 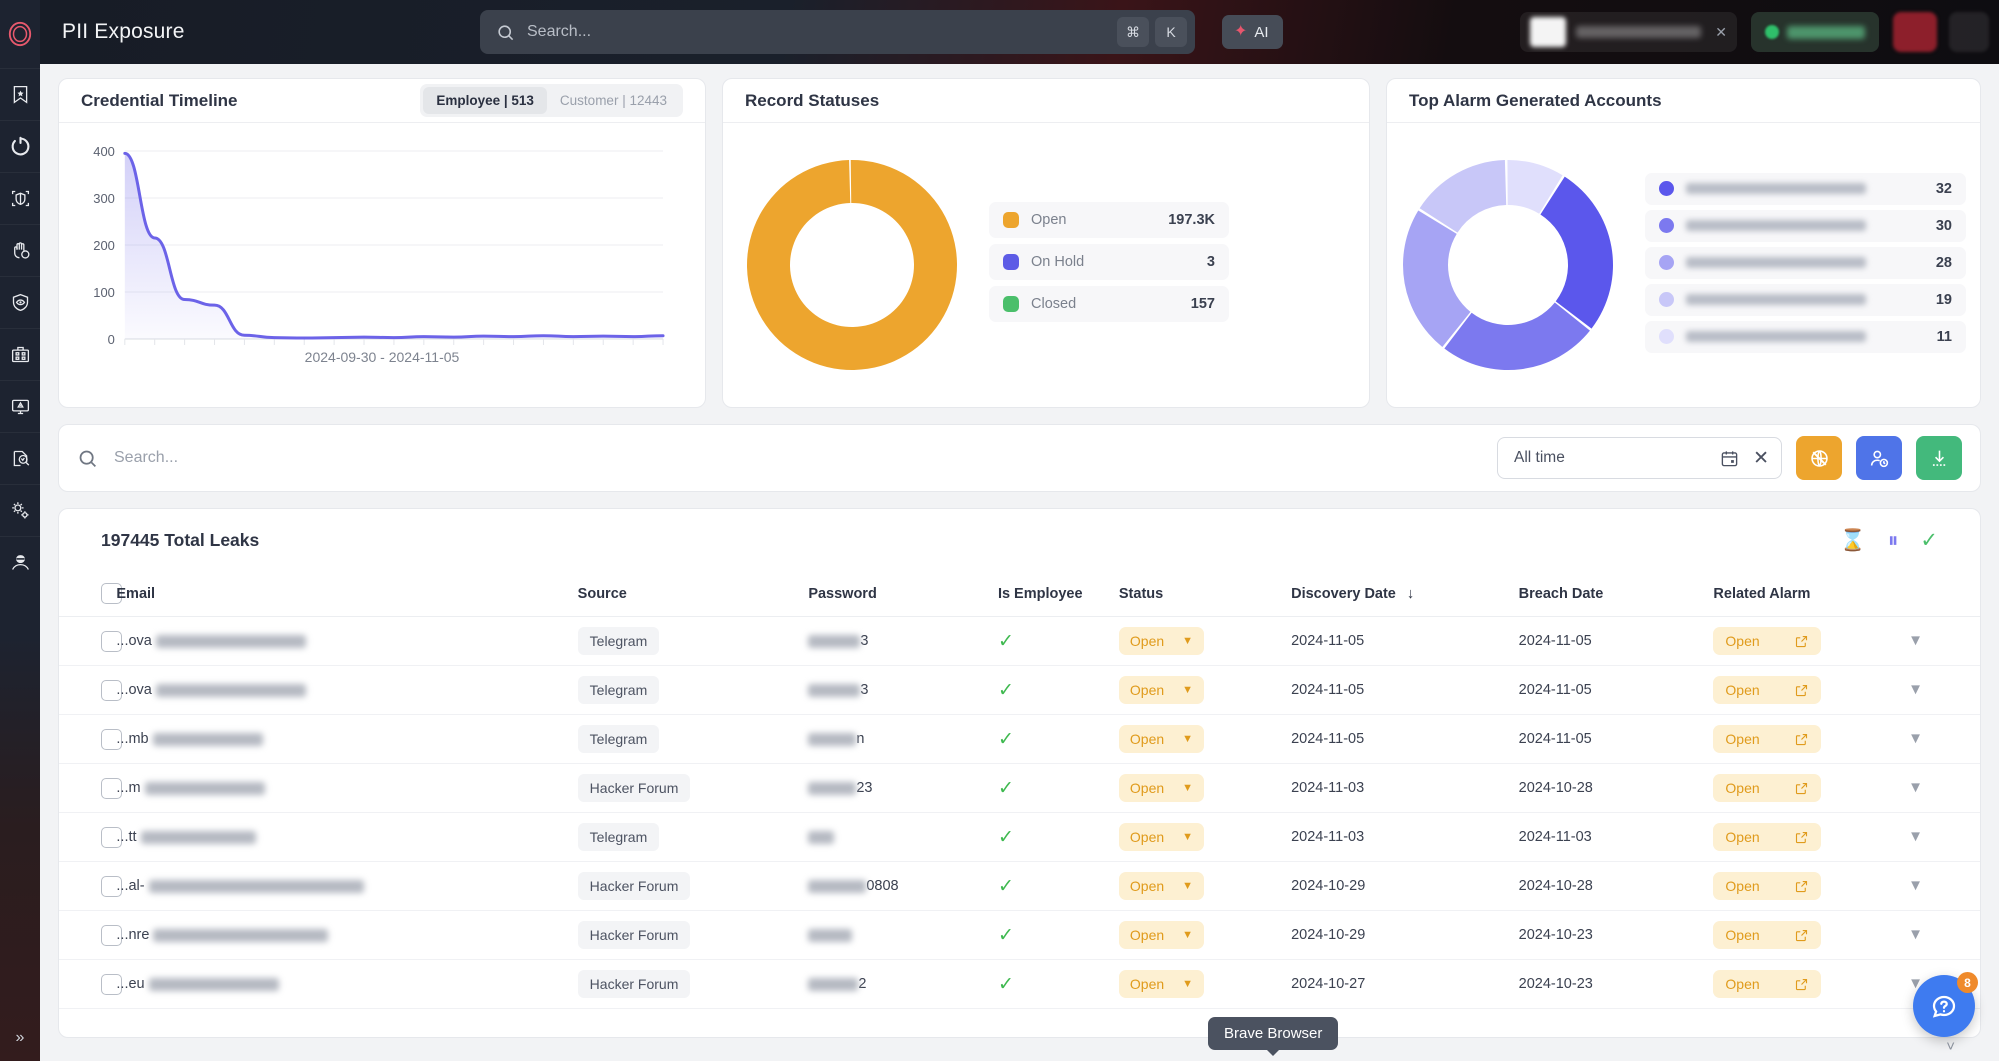 I want to click on sidebar-item-investigation, so click(x=20, y=458).